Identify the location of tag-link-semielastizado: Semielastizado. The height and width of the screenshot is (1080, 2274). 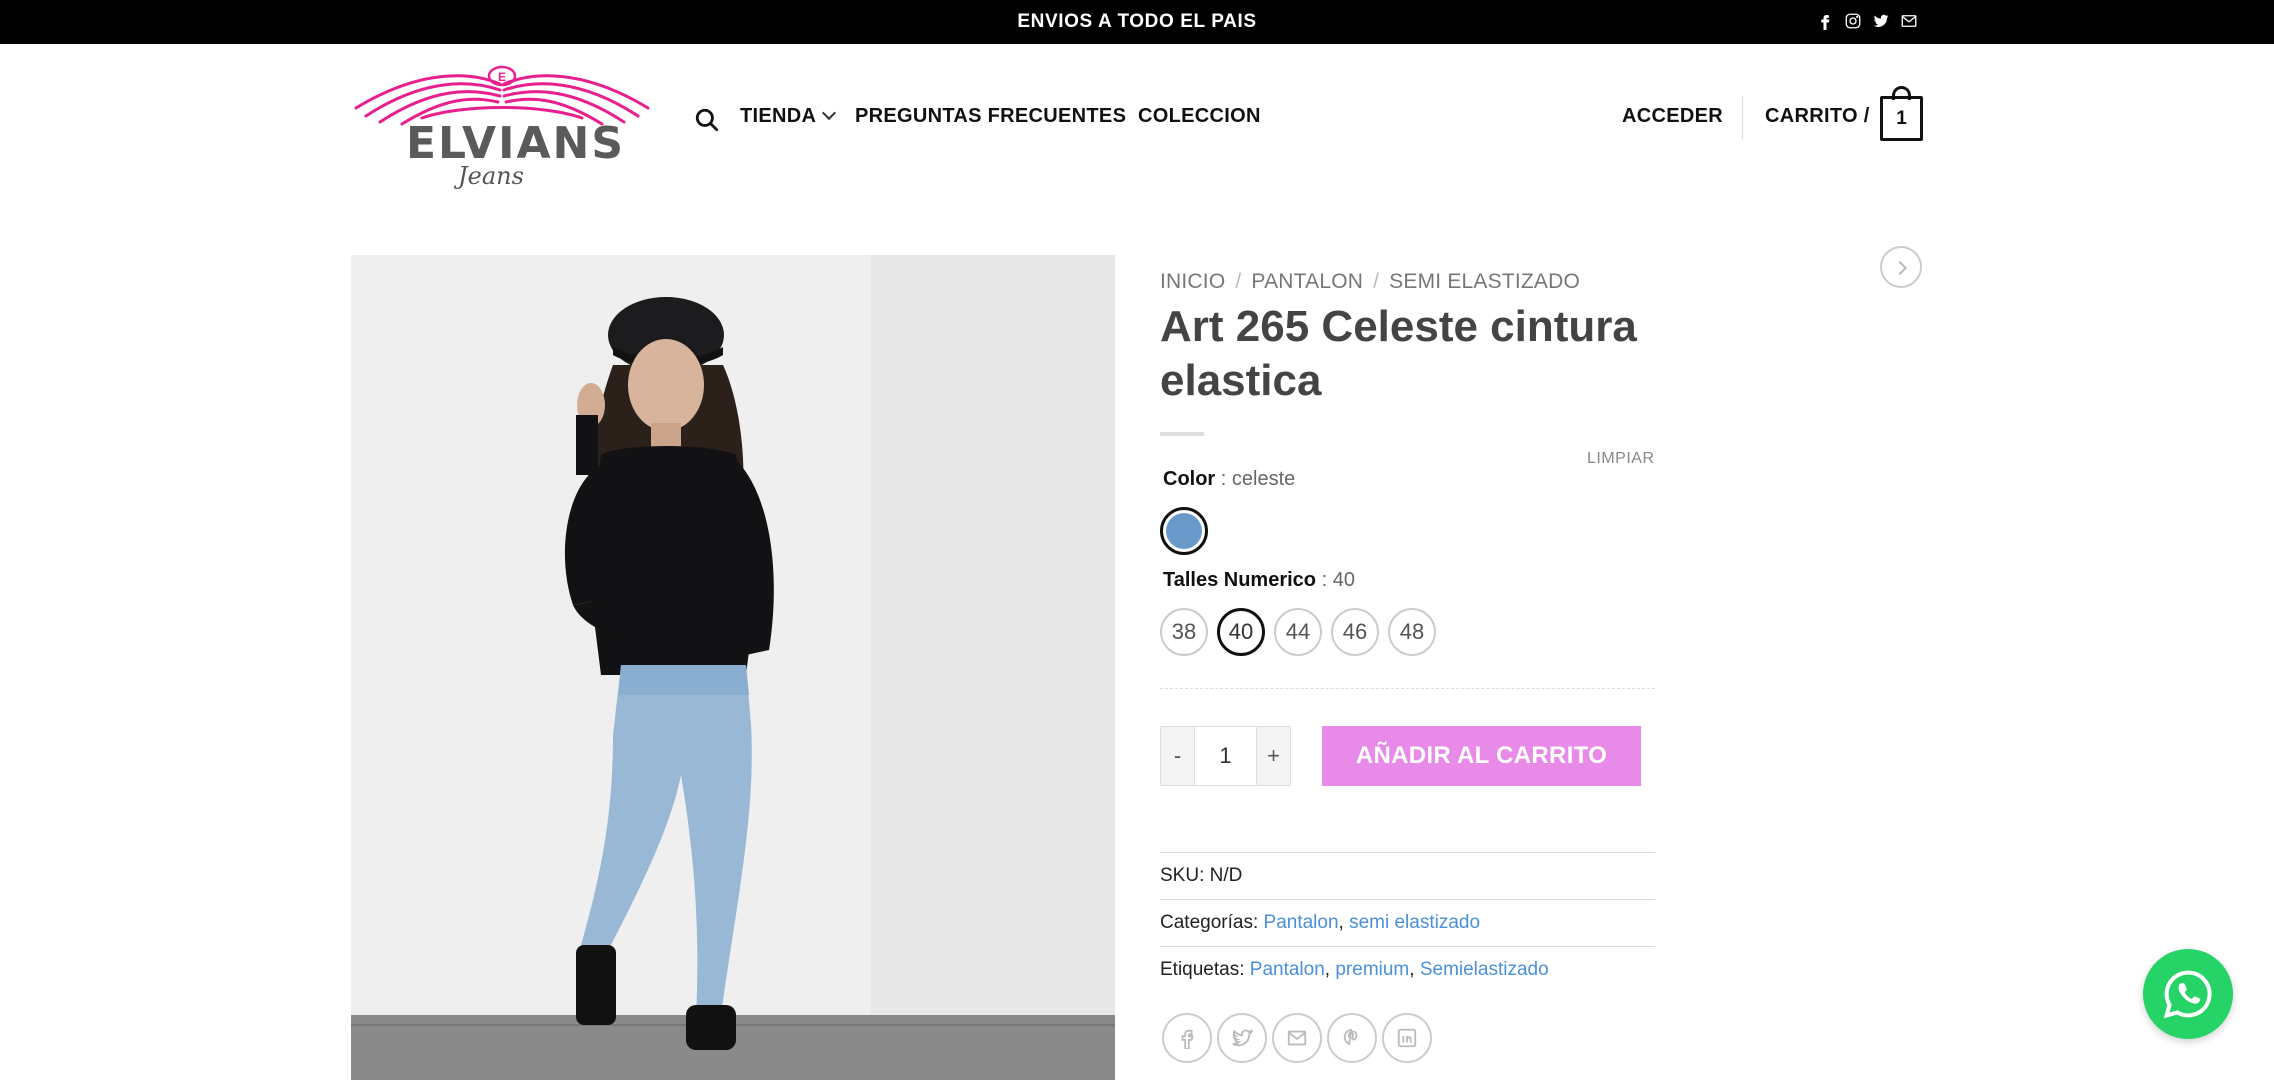
(1484, 969).